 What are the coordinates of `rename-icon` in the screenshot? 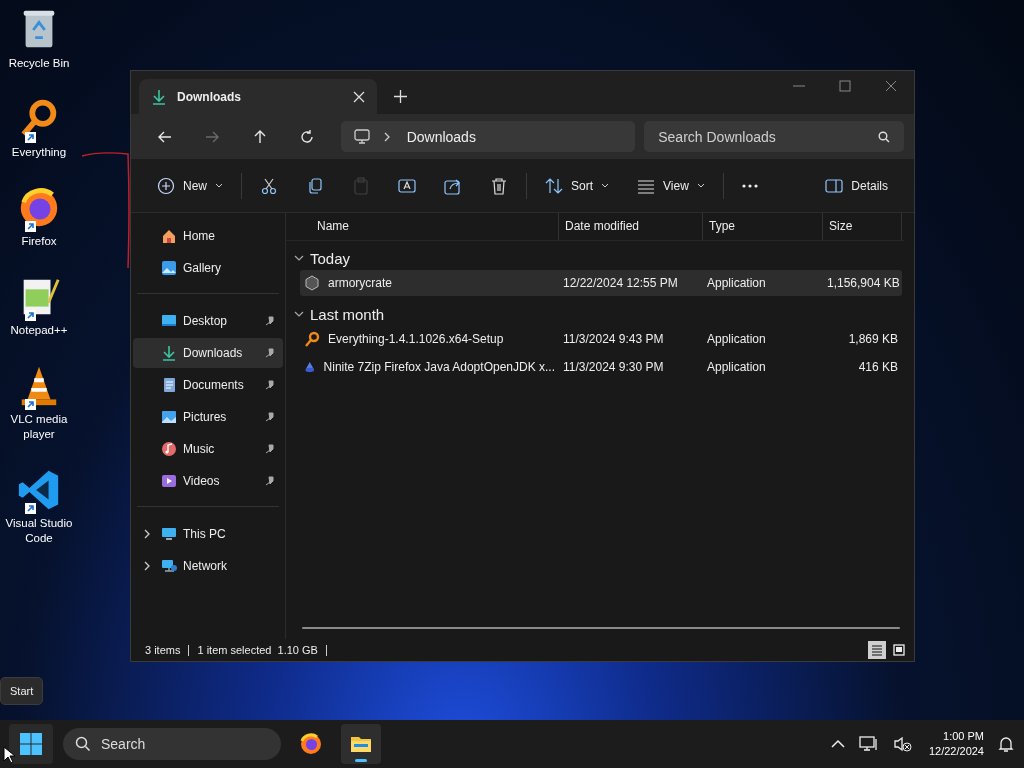 It's located at (407, 185).